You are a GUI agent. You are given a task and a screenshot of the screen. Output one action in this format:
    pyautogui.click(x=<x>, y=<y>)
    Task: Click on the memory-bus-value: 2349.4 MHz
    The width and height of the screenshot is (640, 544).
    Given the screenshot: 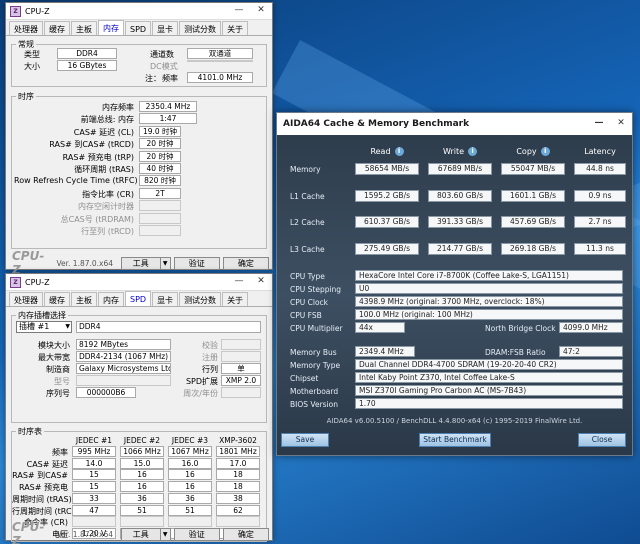 What is the action you would take?
    pyautogui.click(x=385, y=351)
    